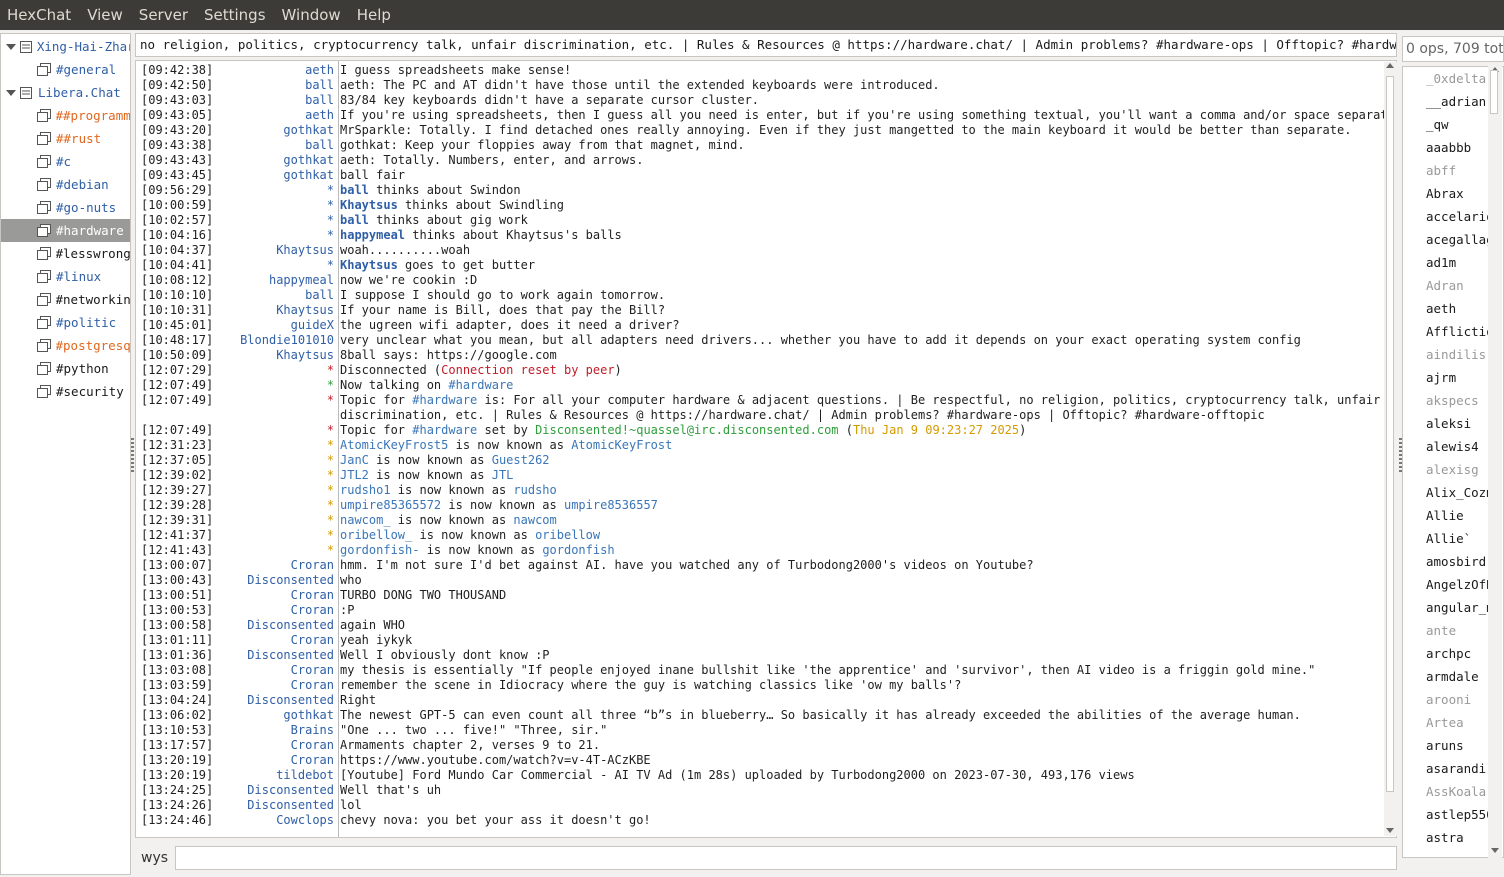 The image size is (1504, 877). I want to click on channel-item: ##rust, so click(65, 138).